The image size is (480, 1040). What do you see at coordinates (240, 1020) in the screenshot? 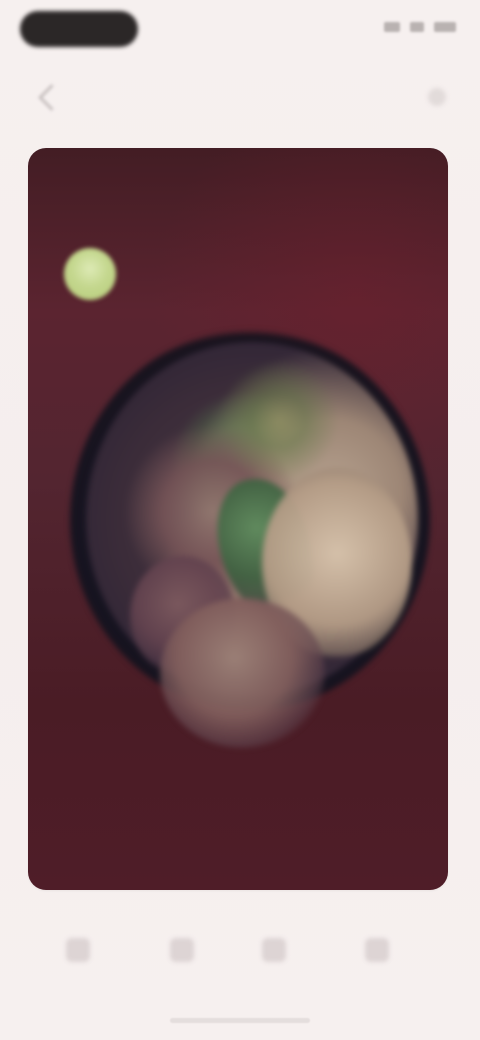
I see `home-indicator` at bounding box center [240, 1020].